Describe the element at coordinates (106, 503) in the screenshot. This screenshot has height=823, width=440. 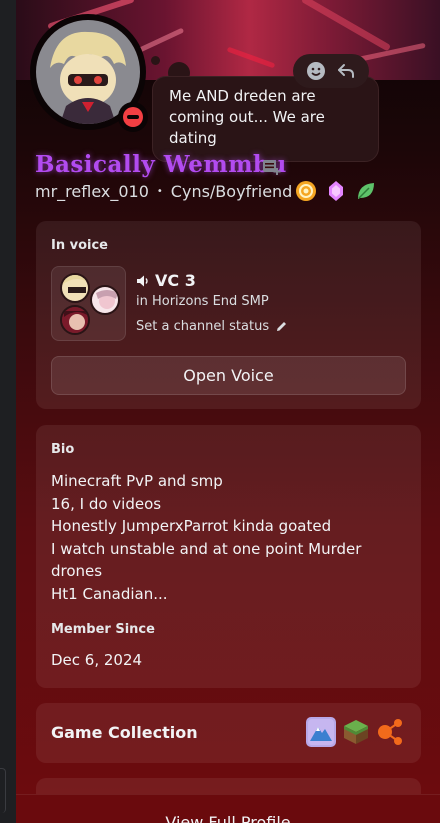
I see `bio-line: 16, I do videos` at that location.